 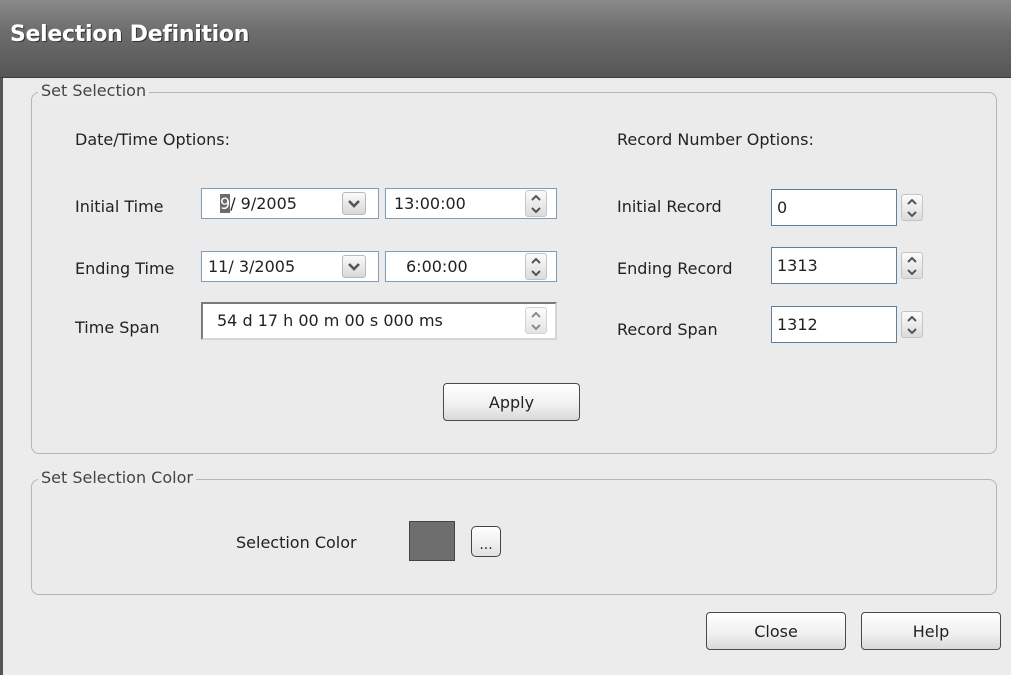 I want to click on ending-record-value: 1313, so click(x=797, y=265).